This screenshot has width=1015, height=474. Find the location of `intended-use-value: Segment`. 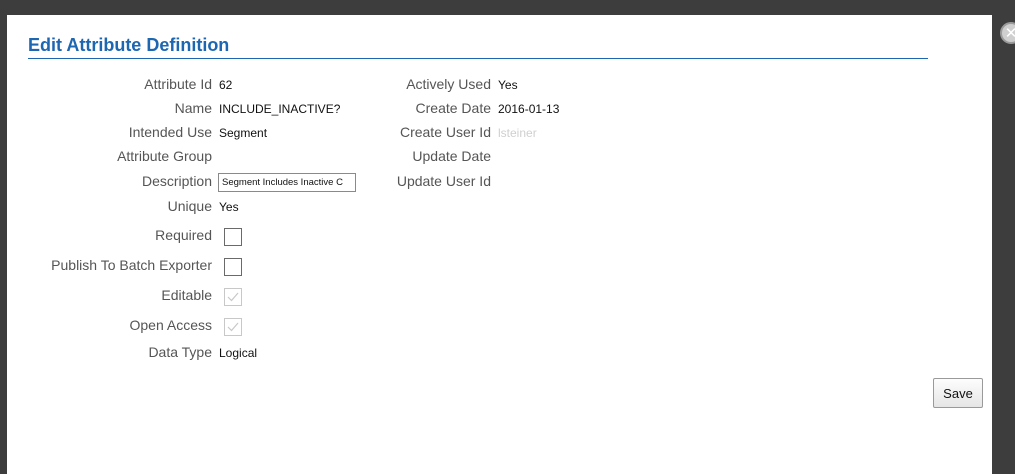

intended-use-value: Segment is located at coordinates (243, 133).